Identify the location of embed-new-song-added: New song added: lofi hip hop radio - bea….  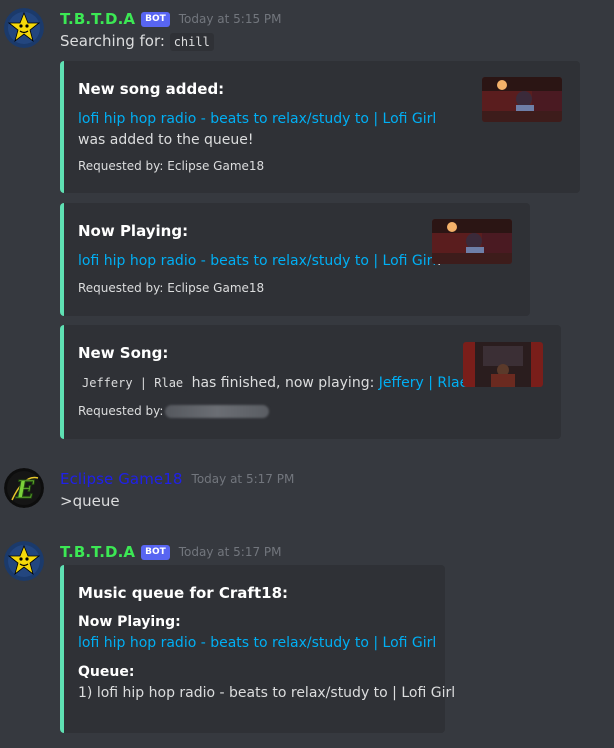
(320, 127).